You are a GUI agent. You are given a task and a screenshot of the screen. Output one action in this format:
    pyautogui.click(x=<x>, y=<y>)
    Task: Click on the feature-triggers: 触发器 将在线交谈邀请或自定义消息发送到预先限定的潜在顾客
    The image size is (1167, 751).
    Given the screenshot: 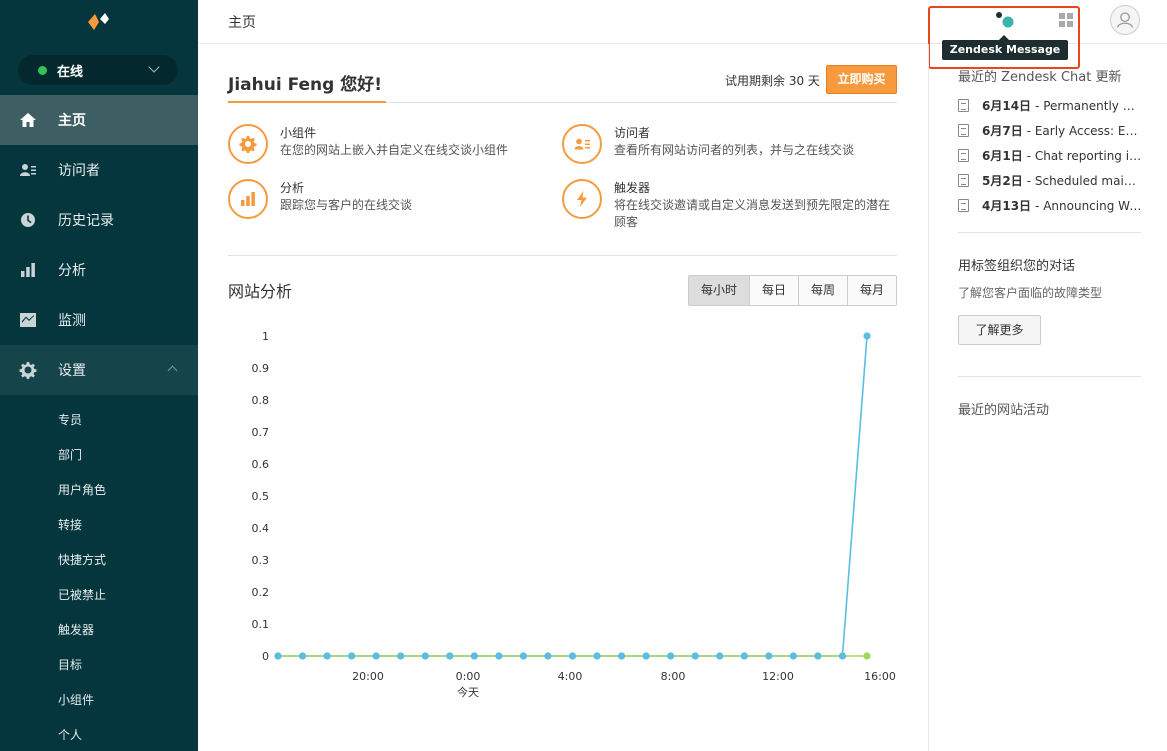 What is the action you would take?
    pyautogui.click(x=730, y=205)
    